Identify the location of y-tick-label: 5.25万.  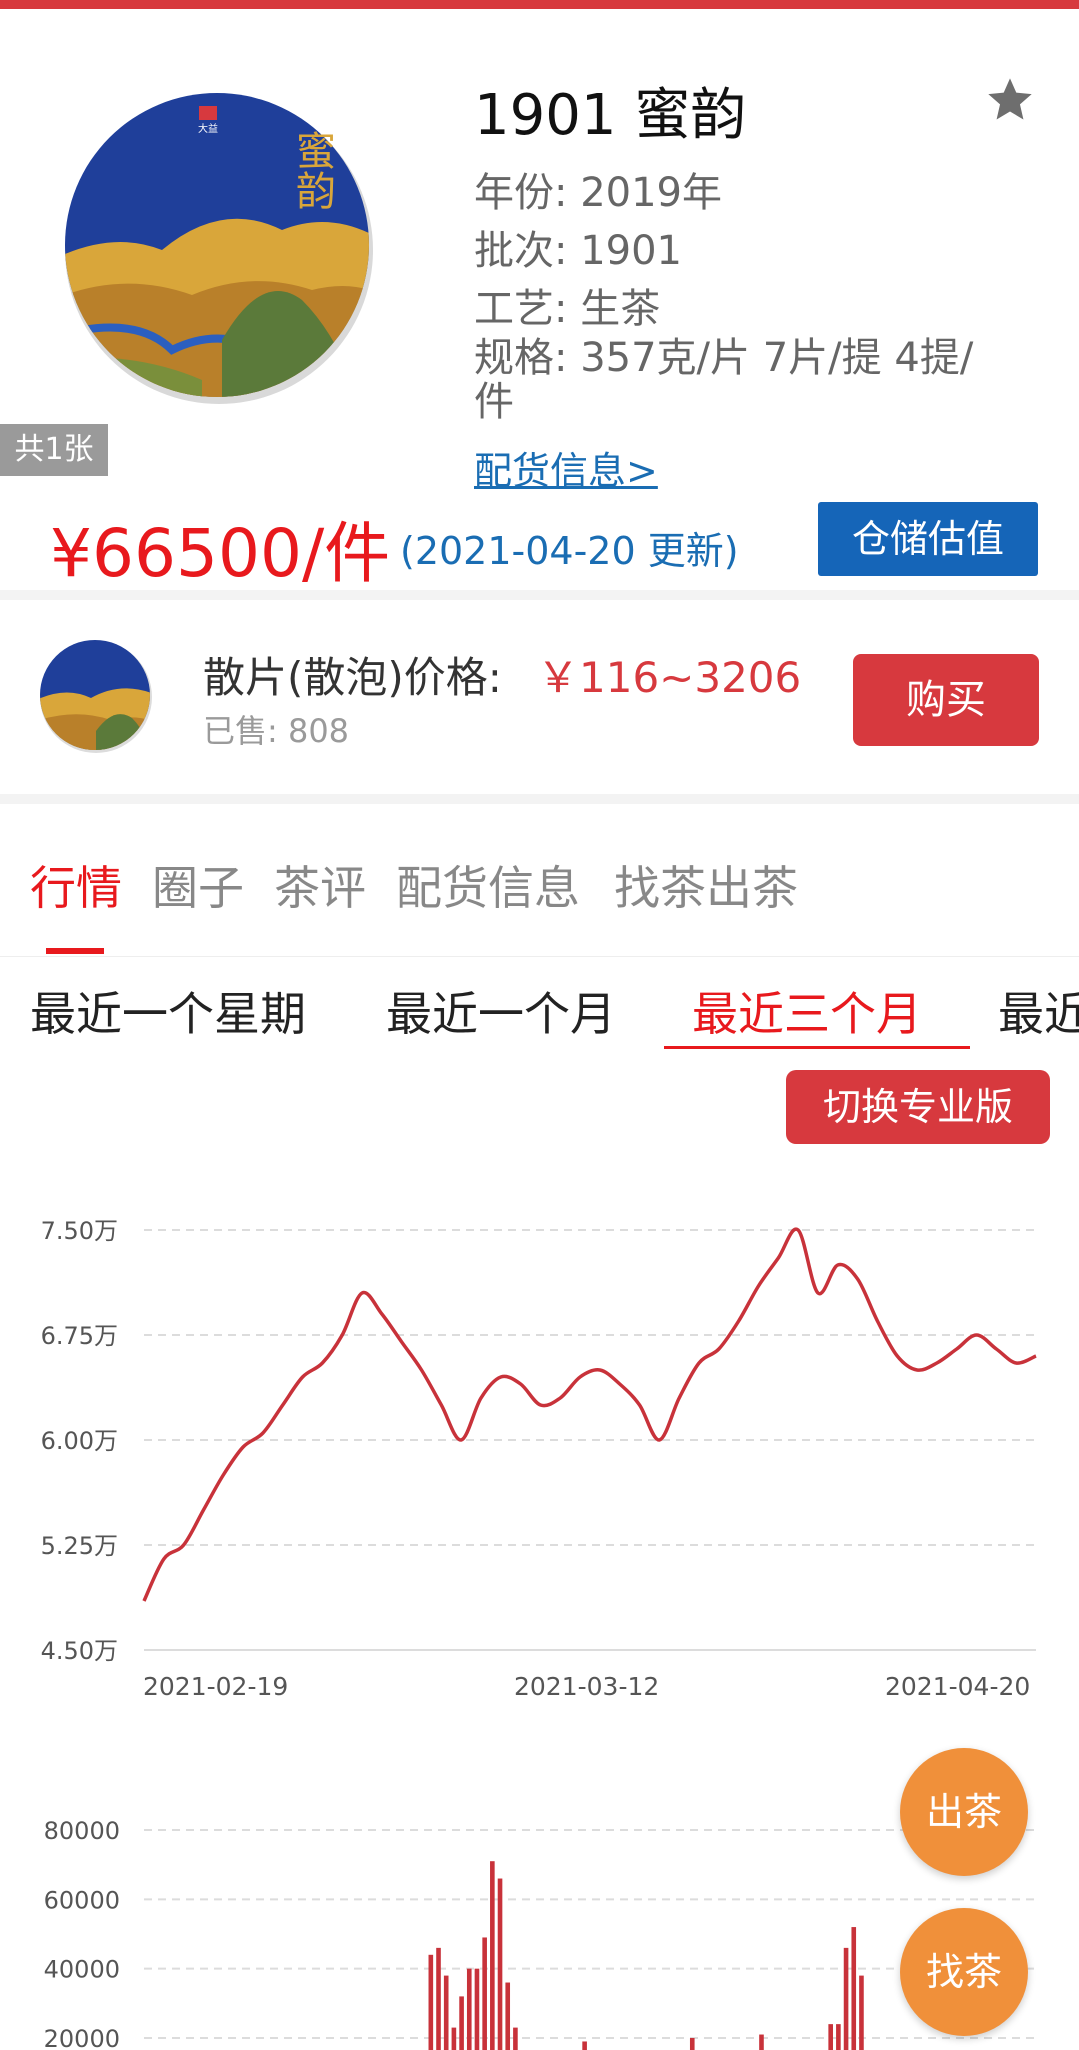
(79, 1546).